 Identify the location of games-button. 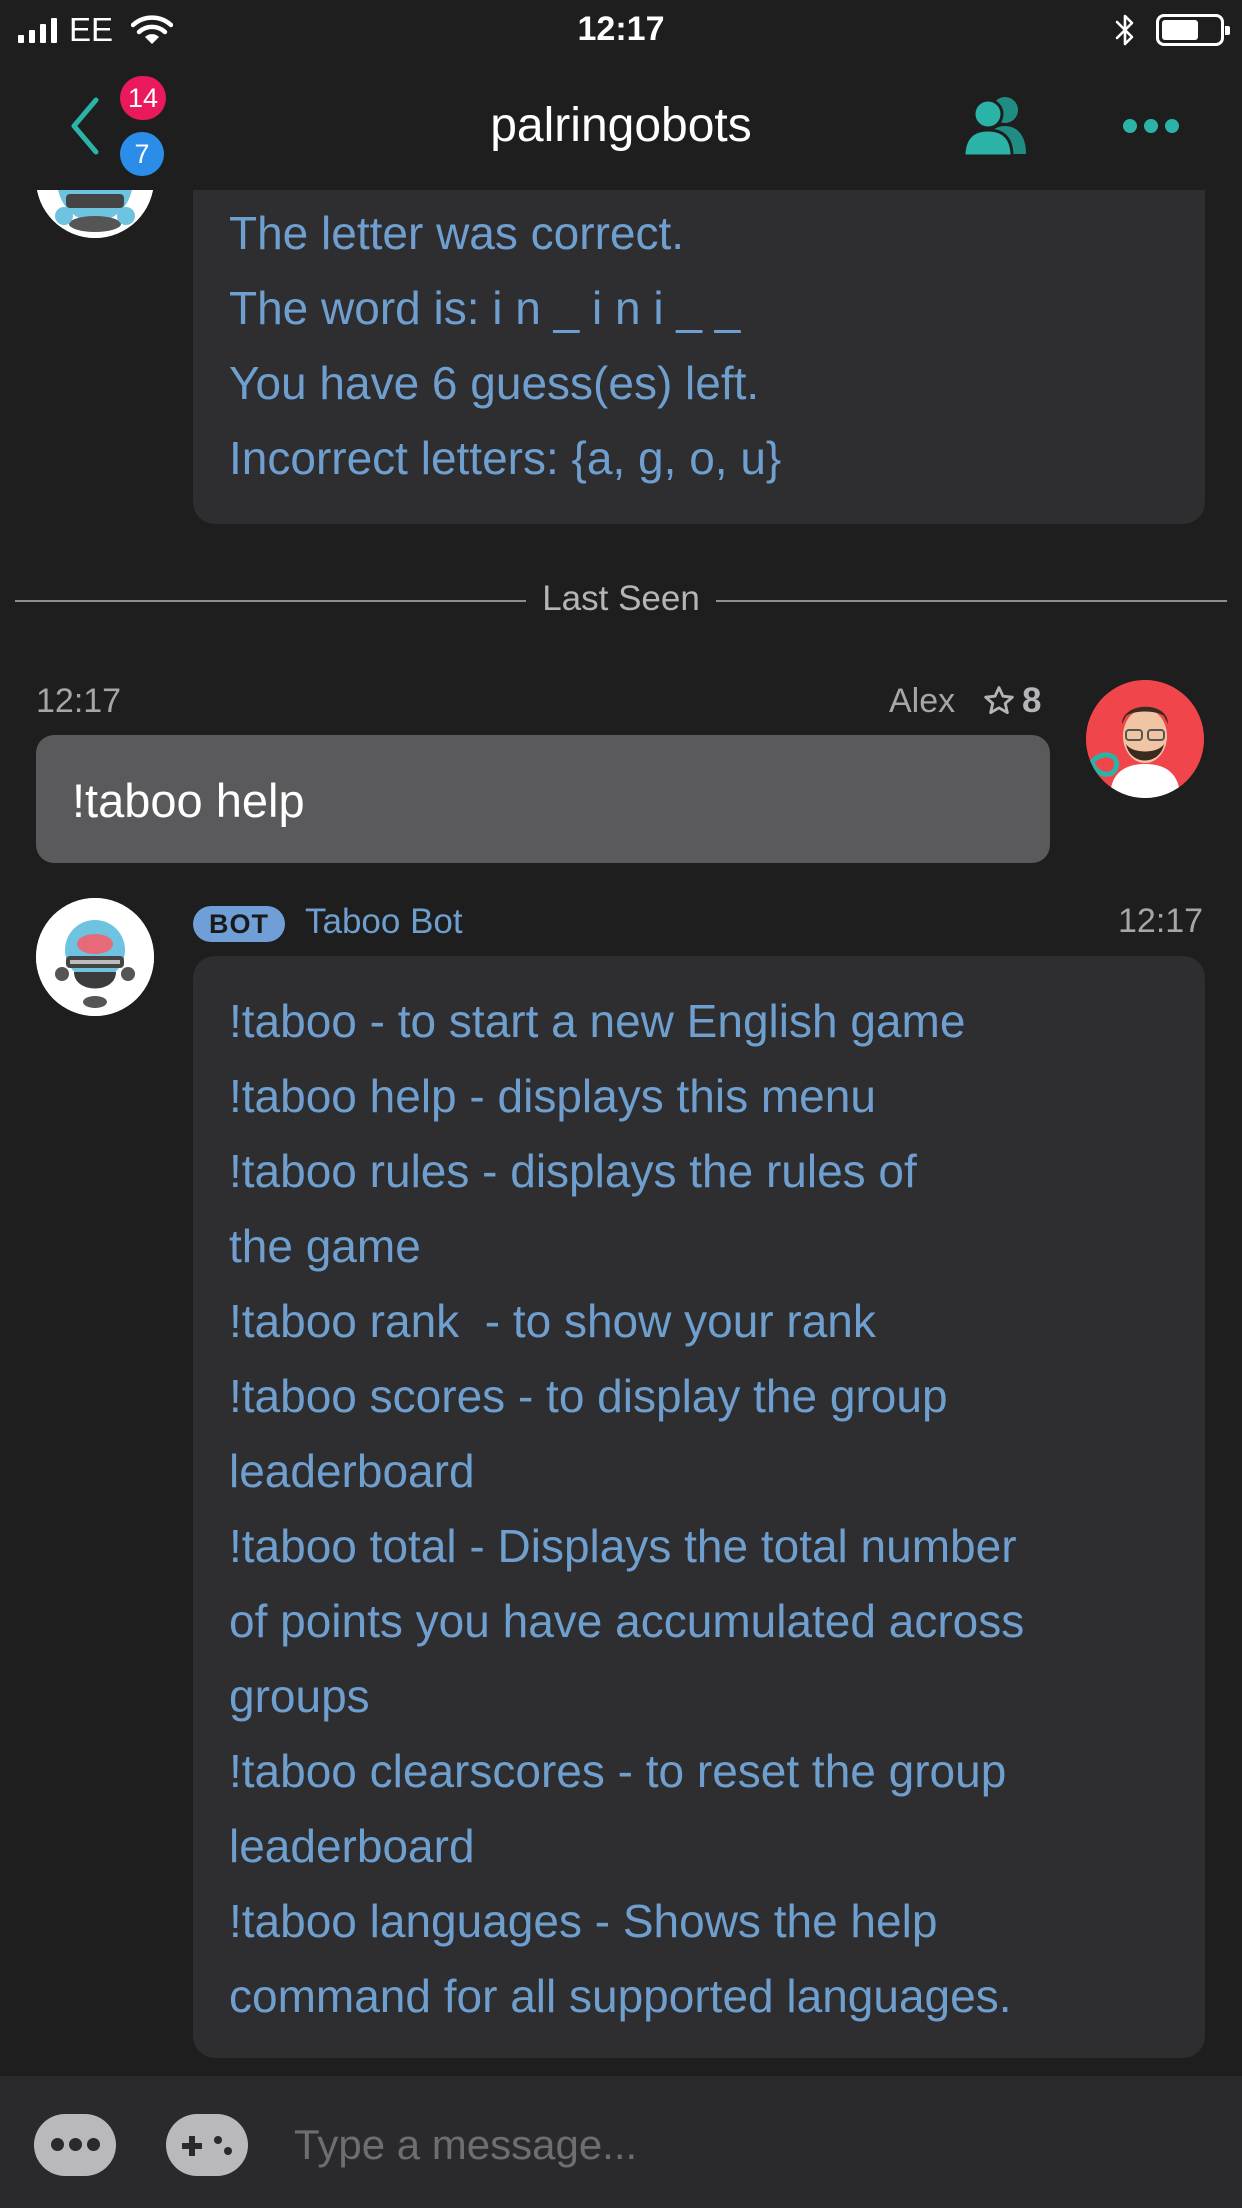
(207, 2145).